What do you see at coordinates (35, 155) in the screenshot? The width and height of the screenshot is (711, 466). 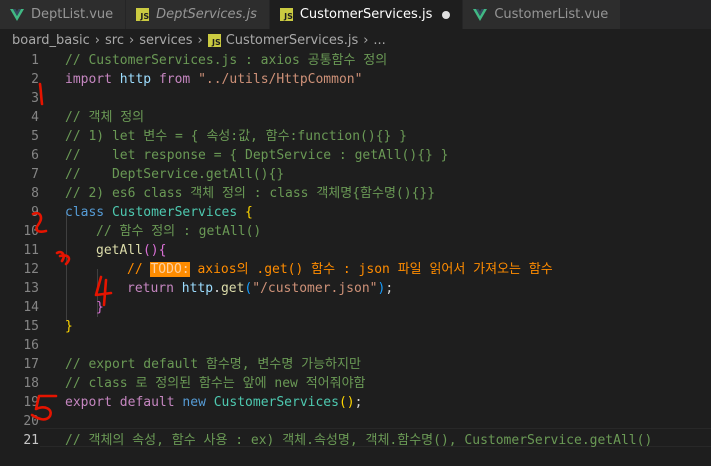 I see `line-number: 6` at bounding box center [35, 155].